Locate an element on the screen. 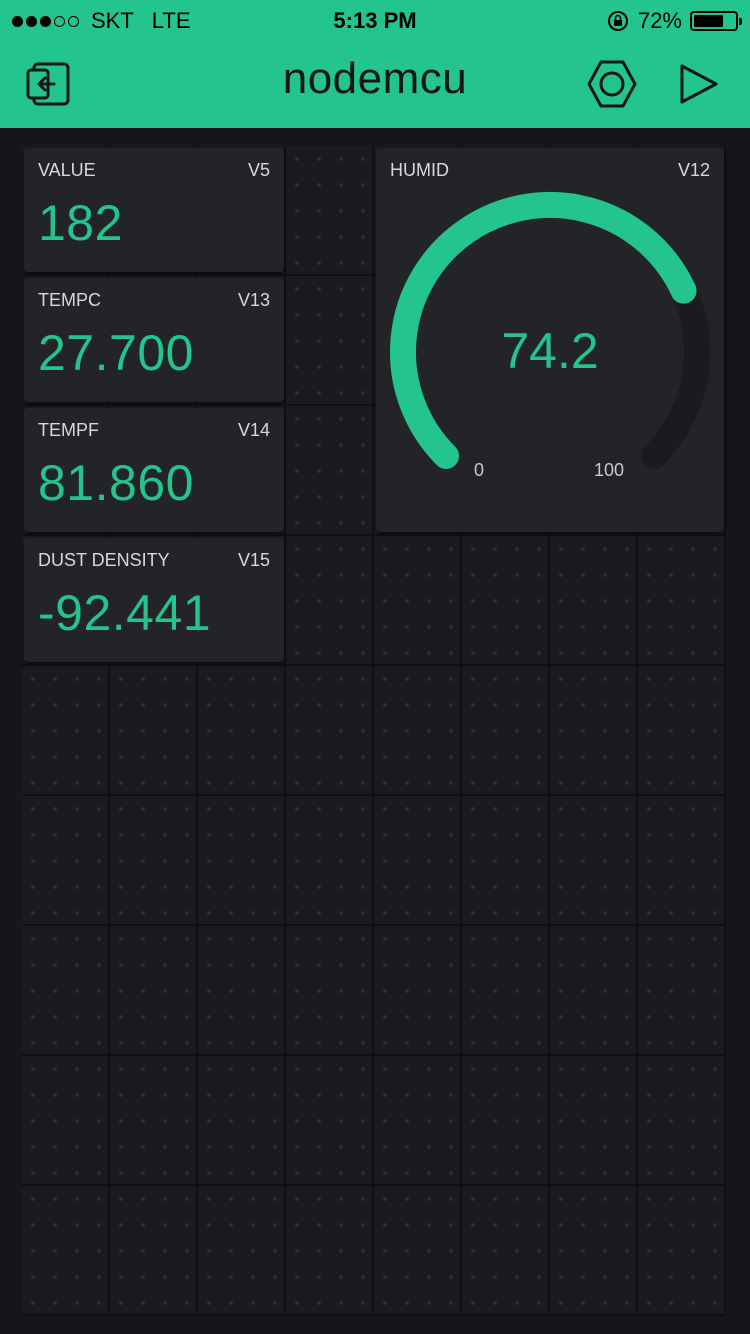 This screenshot has width=750, height=1334. app-header: SKT LTE 5:13 PM 72% nodemcu is located at coordinates (375, 64).